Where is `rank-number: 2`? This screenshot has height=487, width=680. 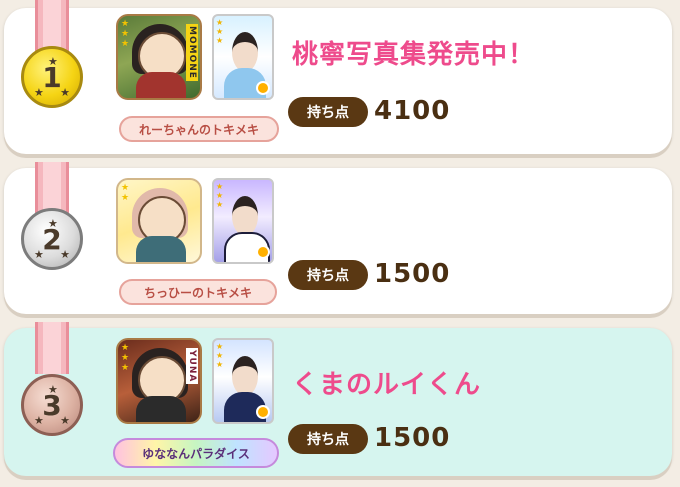 rank-number: 2 is located at coordinates (52, 239).